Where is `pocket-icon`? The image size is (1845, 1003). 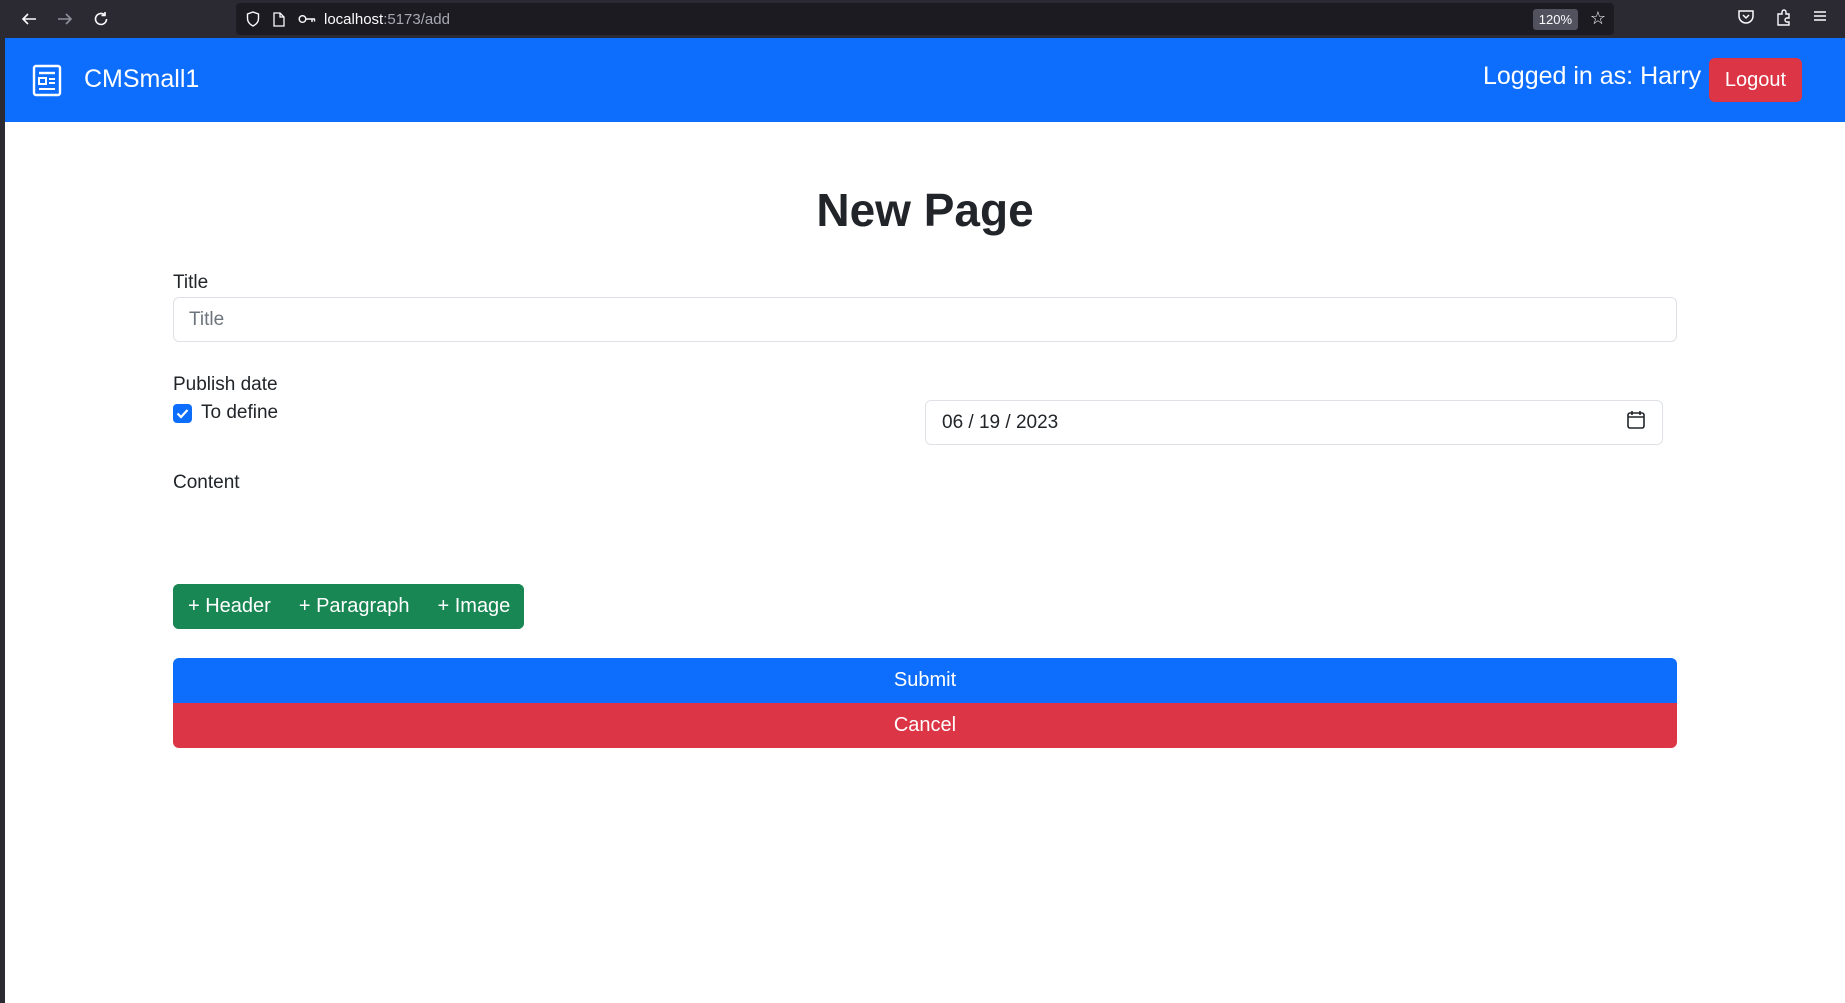 pocket-icon is located at coordinates (1746, 19).